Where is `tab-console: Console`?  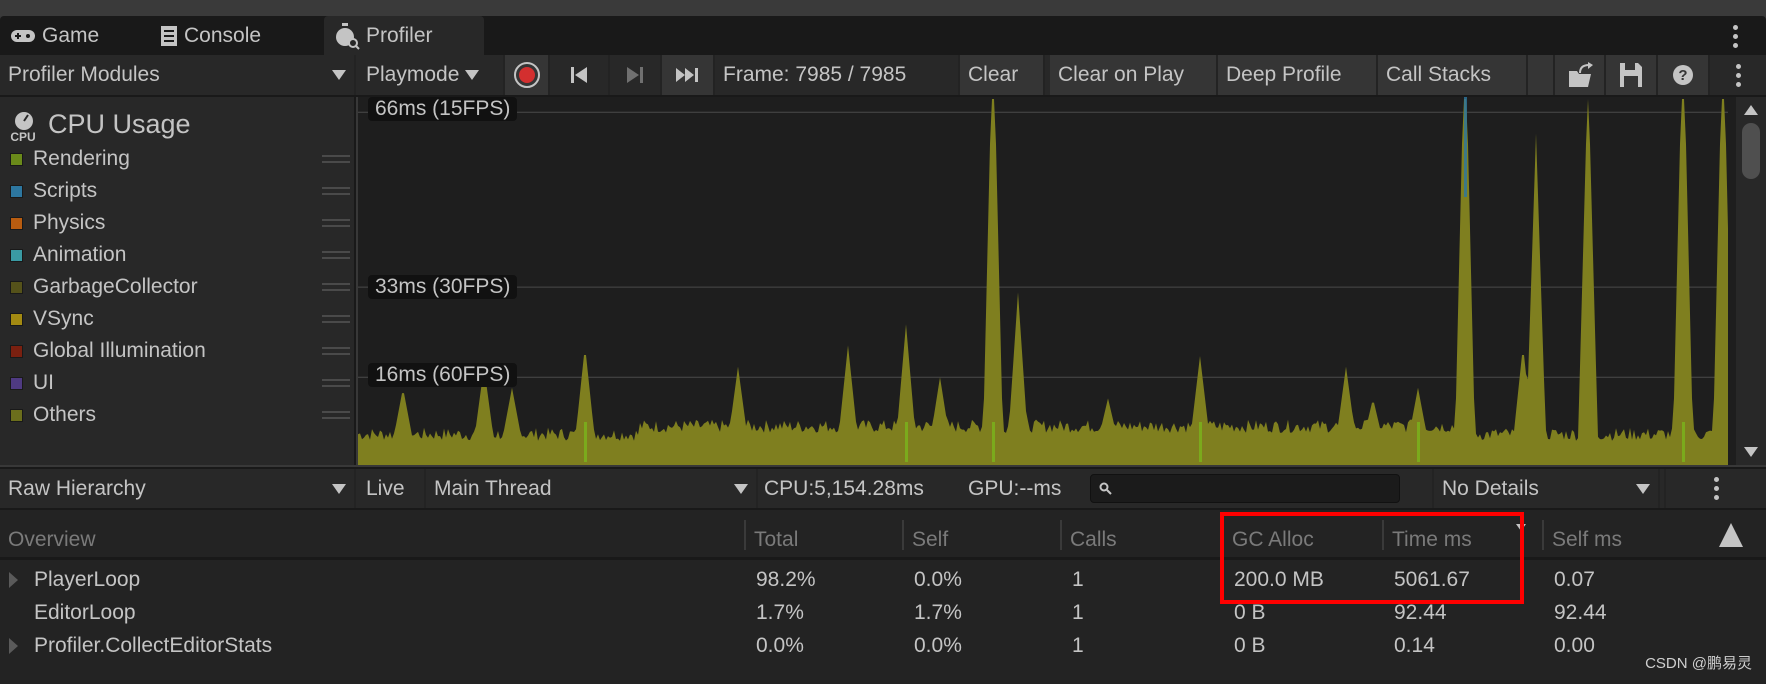
tab-console: Console is located at coordinates (210, 35).